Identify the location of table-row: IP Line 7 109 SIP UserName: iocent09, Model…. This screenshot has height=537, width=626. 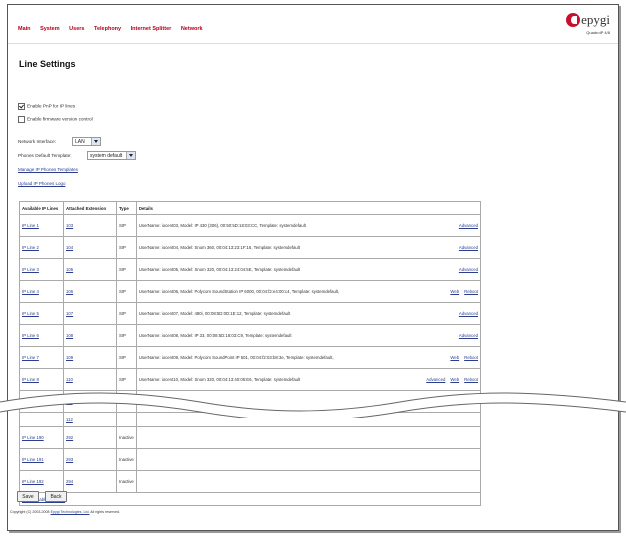
(250, 357).